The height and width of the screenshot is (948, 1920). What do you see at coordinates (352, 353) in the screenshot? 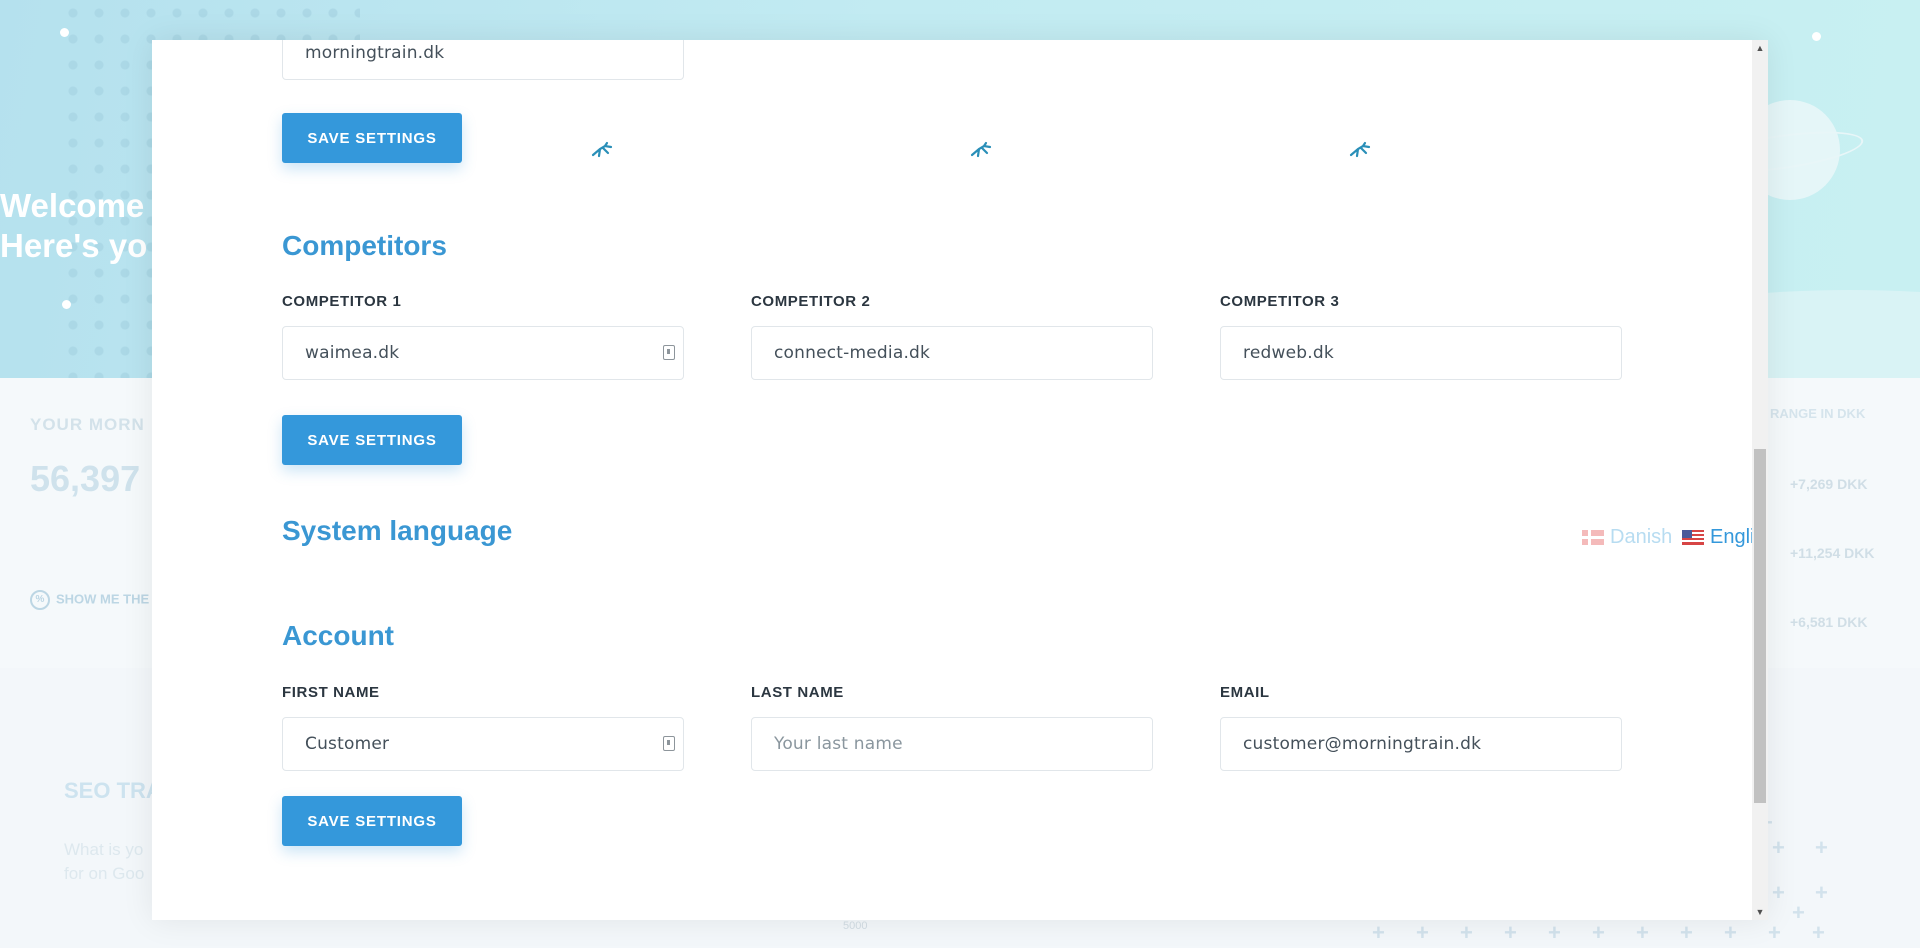
I see `competitor-1-value: waimea.dk` at bounding box center [352, 353].